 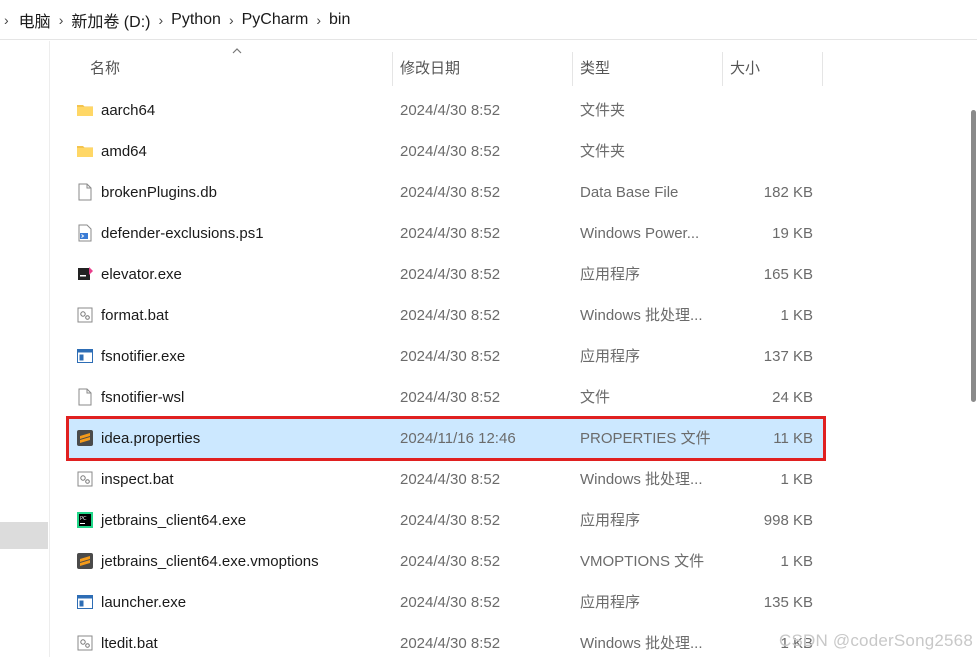 I want to click on file-row: amd64 2024/4/30 8:52 文件夹, so click(x=446, y=151).